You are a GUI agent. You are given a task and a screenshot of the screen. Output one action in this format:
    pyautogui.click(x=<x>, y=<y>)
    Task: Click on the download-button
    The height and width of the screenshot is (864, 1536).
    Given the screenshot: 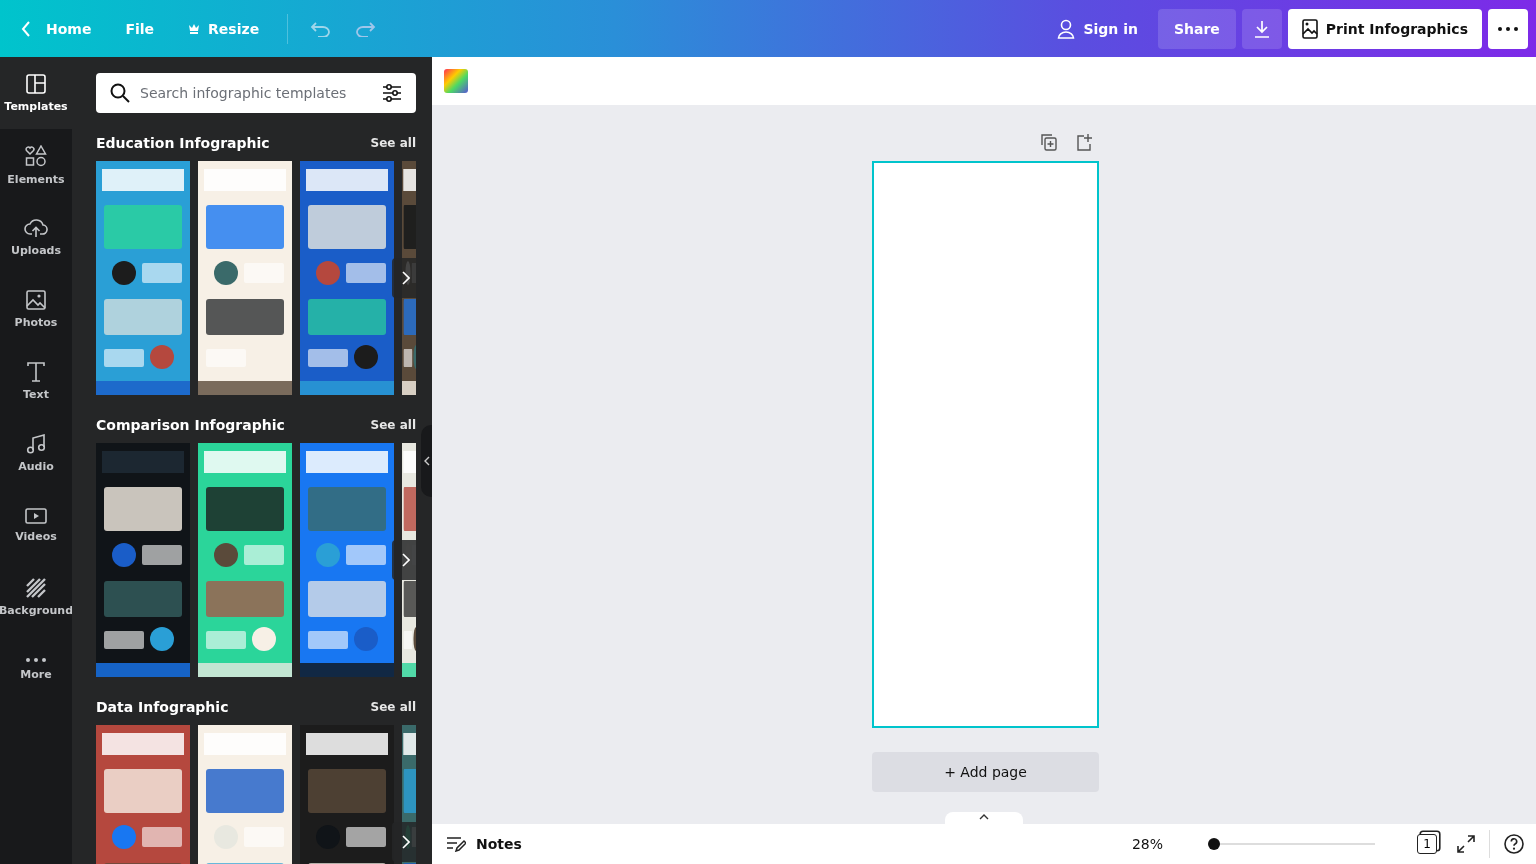 What is the action you would take?
    pyautogui.click(x=1261, y=28)
    